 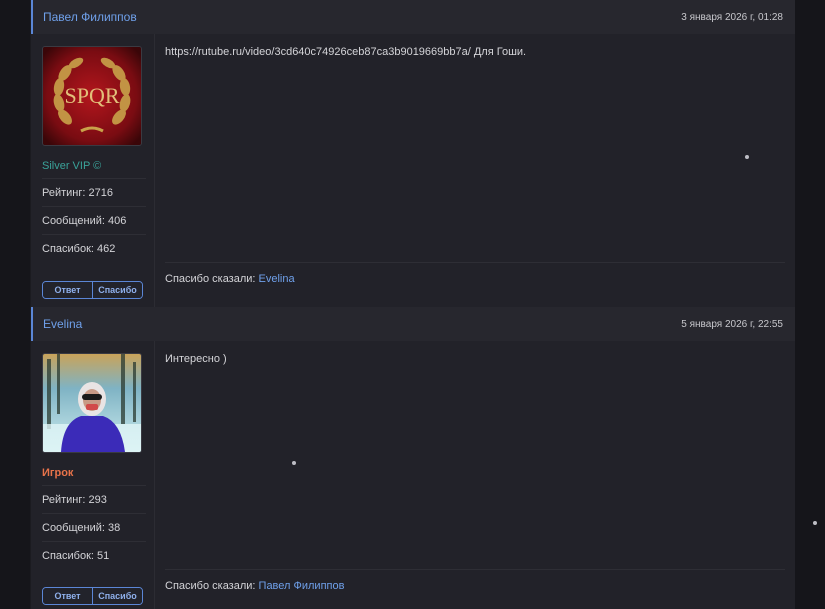 What do you see at coordinates (90, 17) in the screenshot?
I see `author-name-link: Павел Филиппов` at bounding box center [90, 17].